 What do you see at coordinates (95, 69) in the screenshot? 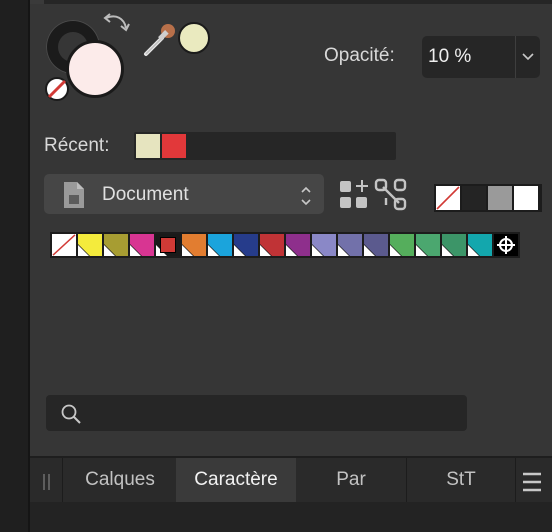
I see `fill-colour-well` at bounding box center [95, 69].